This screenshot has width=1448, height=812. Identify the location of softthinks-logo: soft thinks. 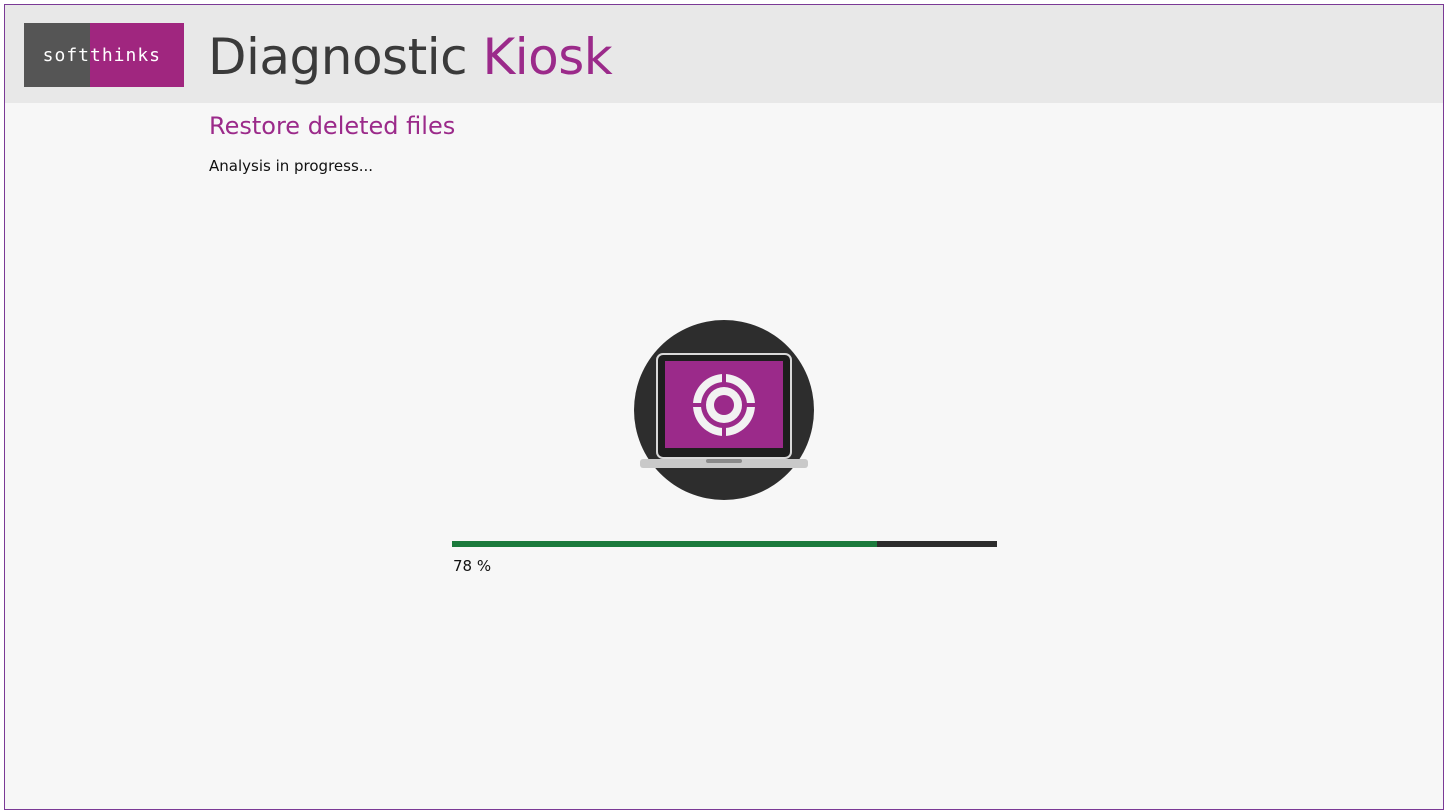
(104, 55).